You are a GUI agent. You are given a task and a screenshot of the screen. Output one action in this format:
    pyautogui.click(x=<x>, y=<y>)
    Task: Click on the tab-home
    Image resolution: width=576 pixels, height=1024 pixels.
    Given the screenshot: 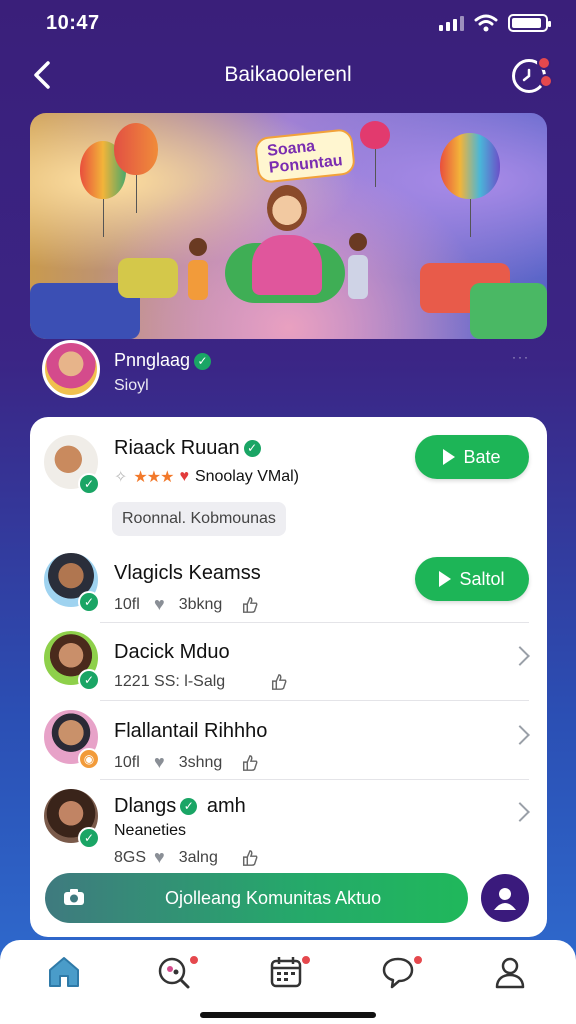 What is the action you would take?
    pyautogui.click(x=66, y=974)
    